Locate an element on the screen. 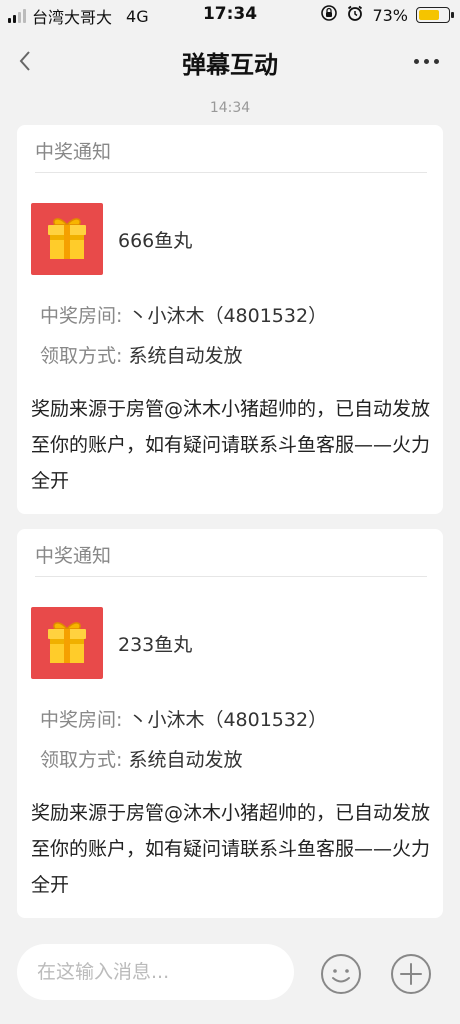  status-right: 73% is located at coordinates (387, 15).